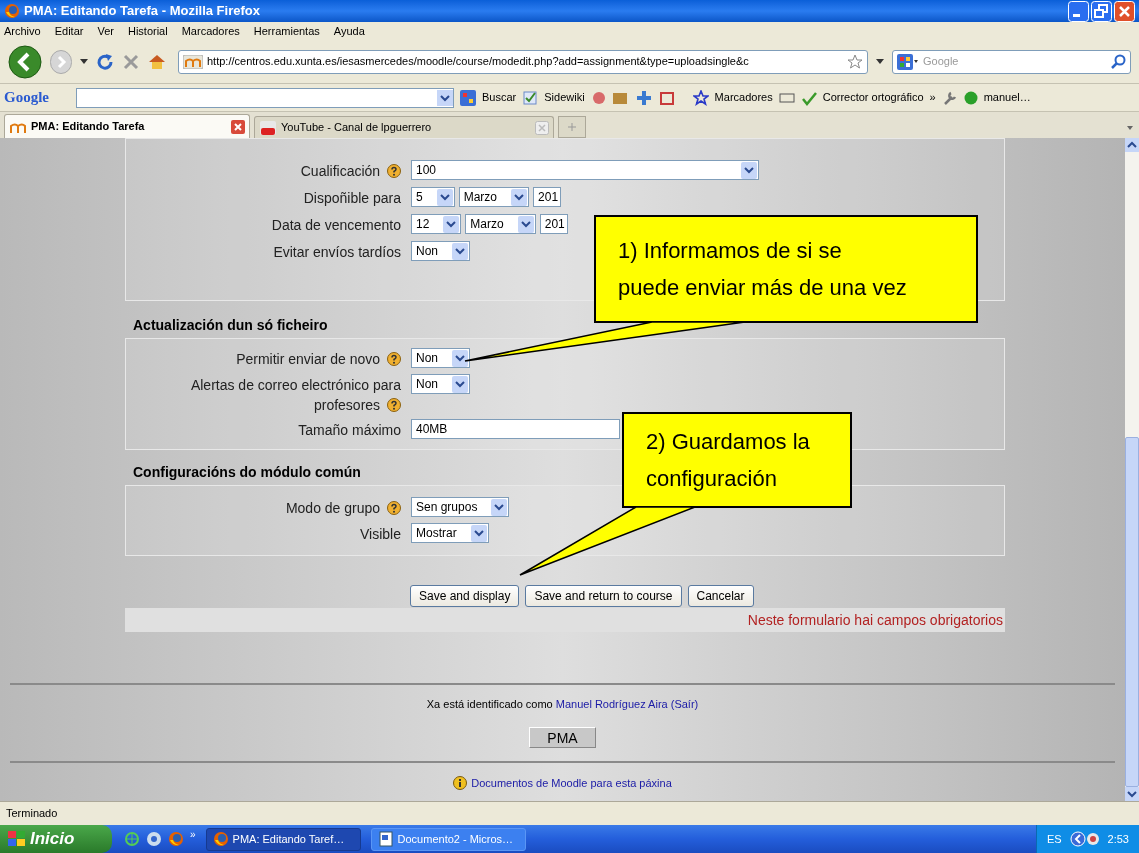 The width and height of the screenshot is (1139, 853). I want to click on status-text: Terminado, so click(32, 814).